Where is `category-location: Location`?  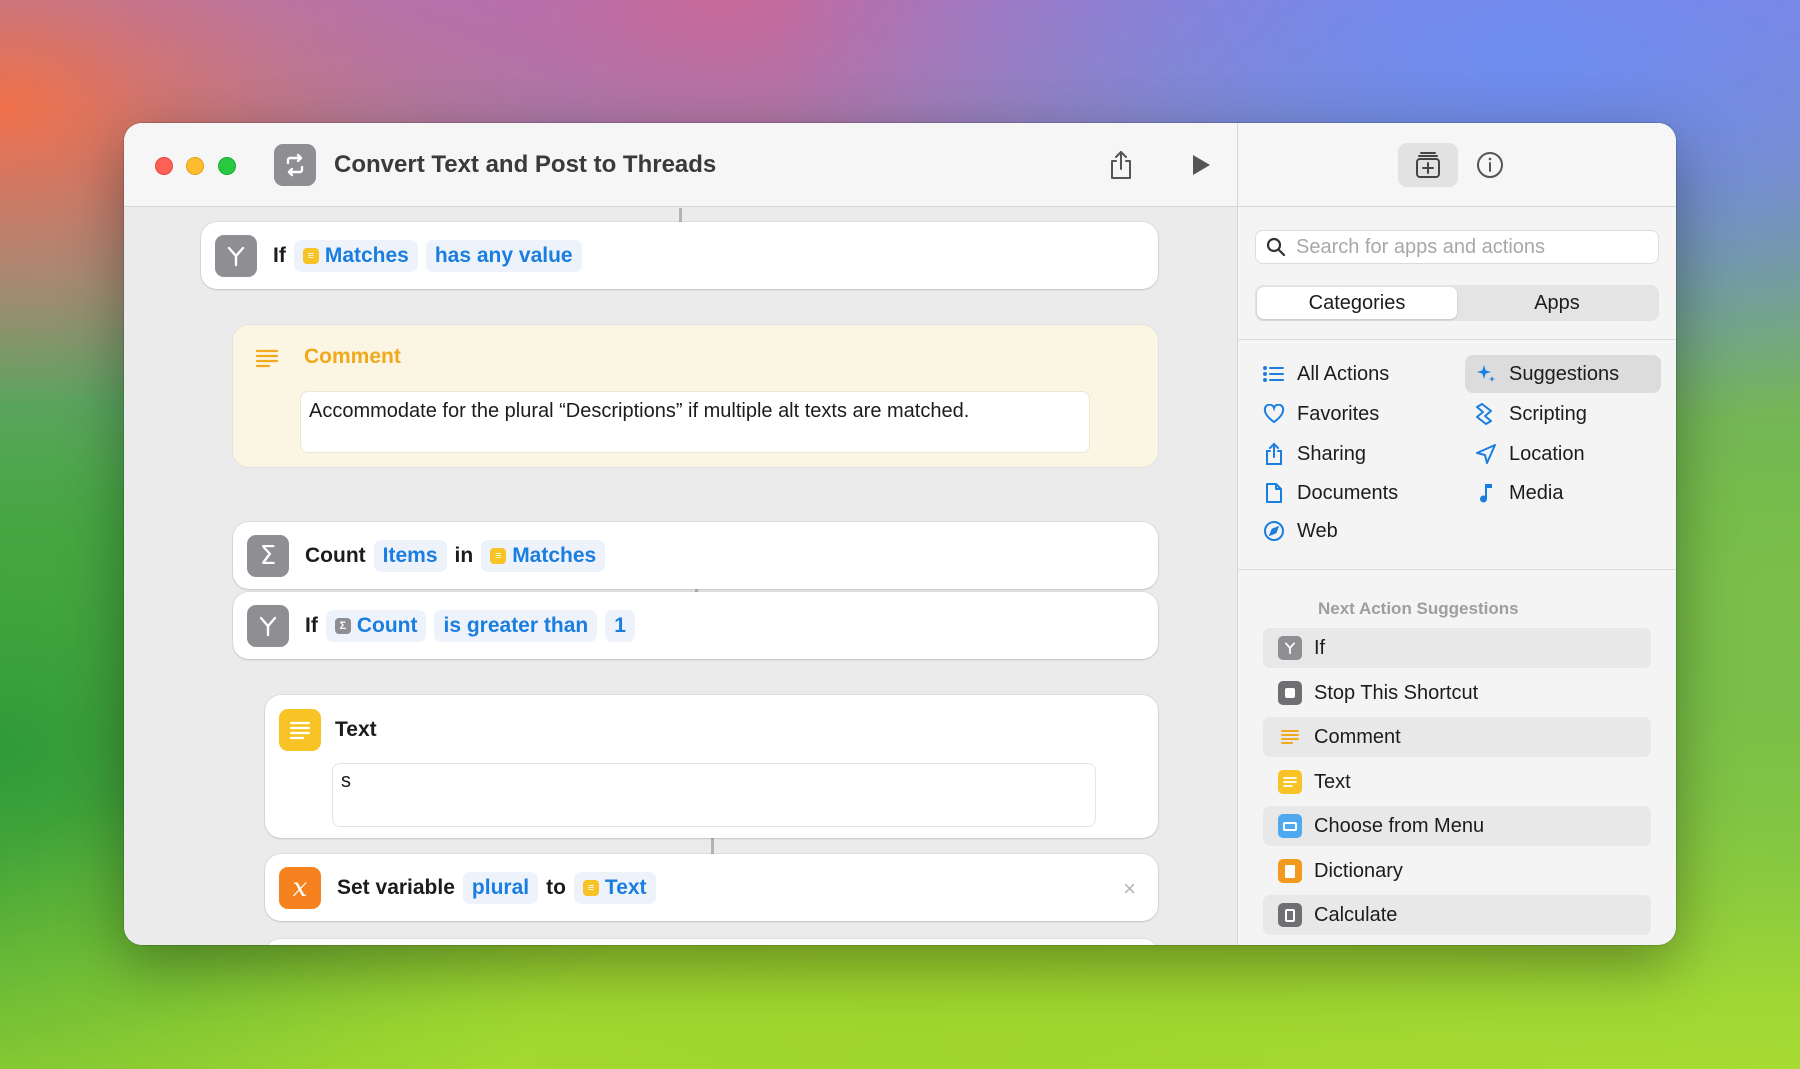 category-location: Location is located at coordinates (1563, 454).